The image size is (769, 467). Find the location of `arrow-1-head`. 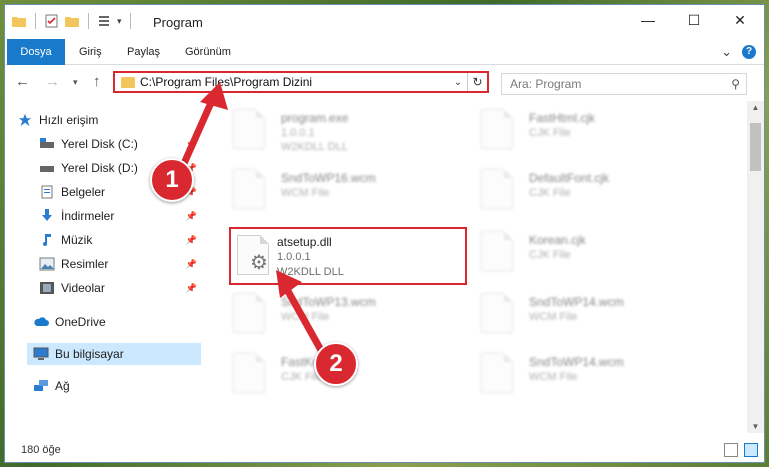

arrow-1-head is located at coordinates (214, 96).